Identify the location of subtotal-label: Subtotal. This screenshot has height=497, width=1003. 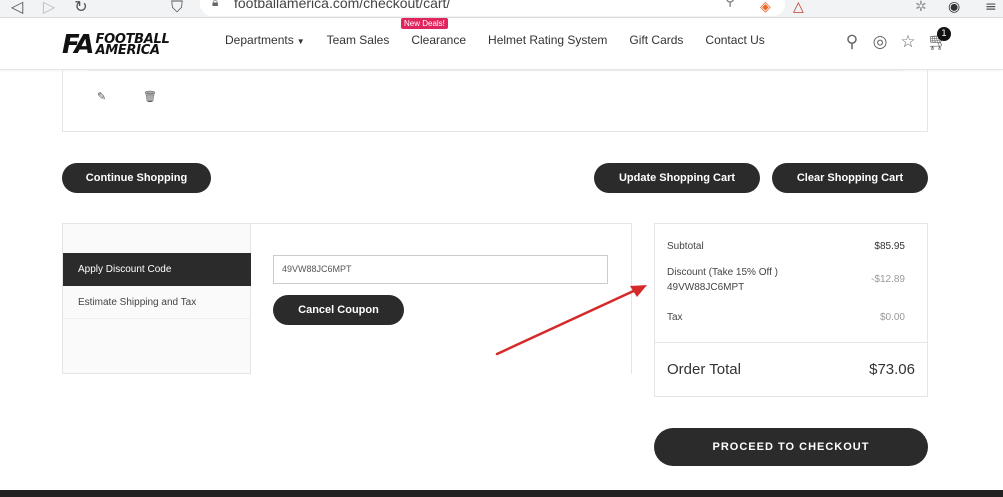
(685, 246).